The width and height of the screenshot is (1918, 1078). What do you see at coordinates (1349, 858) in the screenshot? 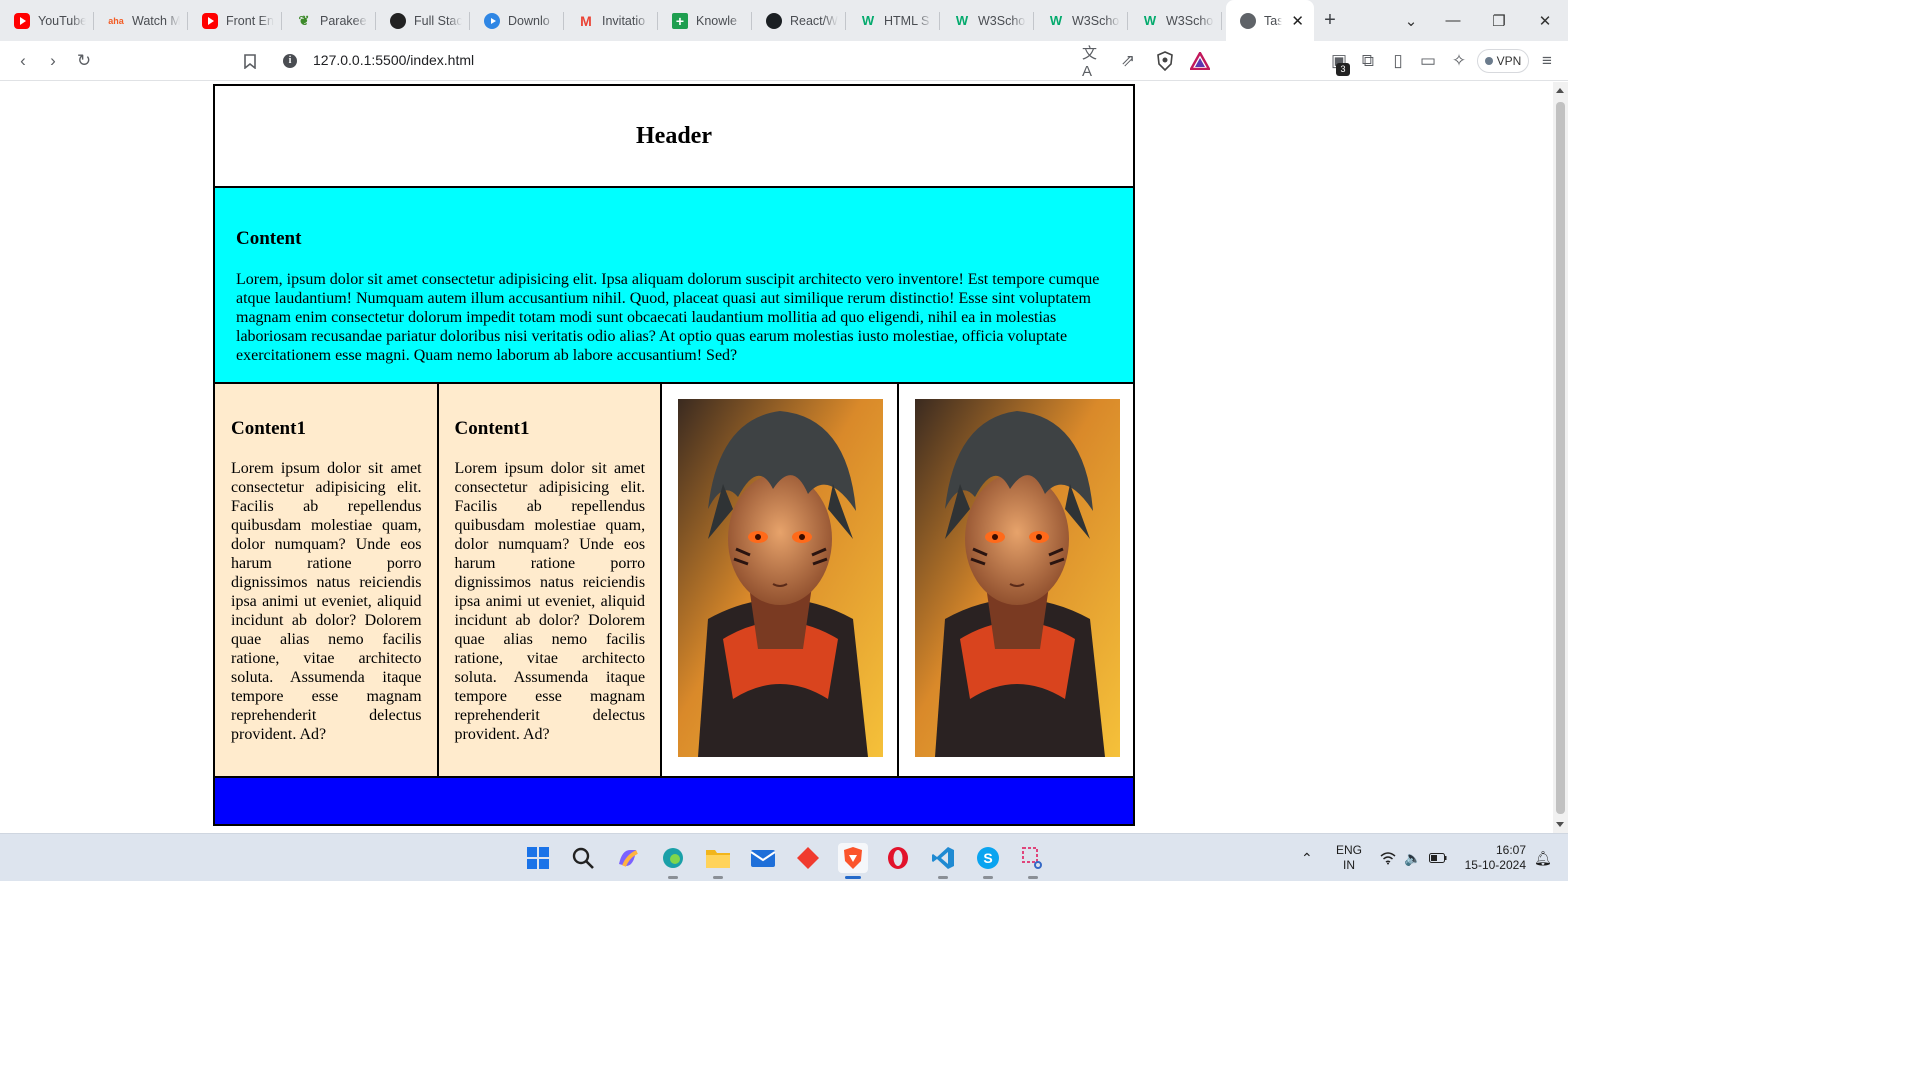
I see `language-indicator: ENG IN` at bounding box center [1349, 858].